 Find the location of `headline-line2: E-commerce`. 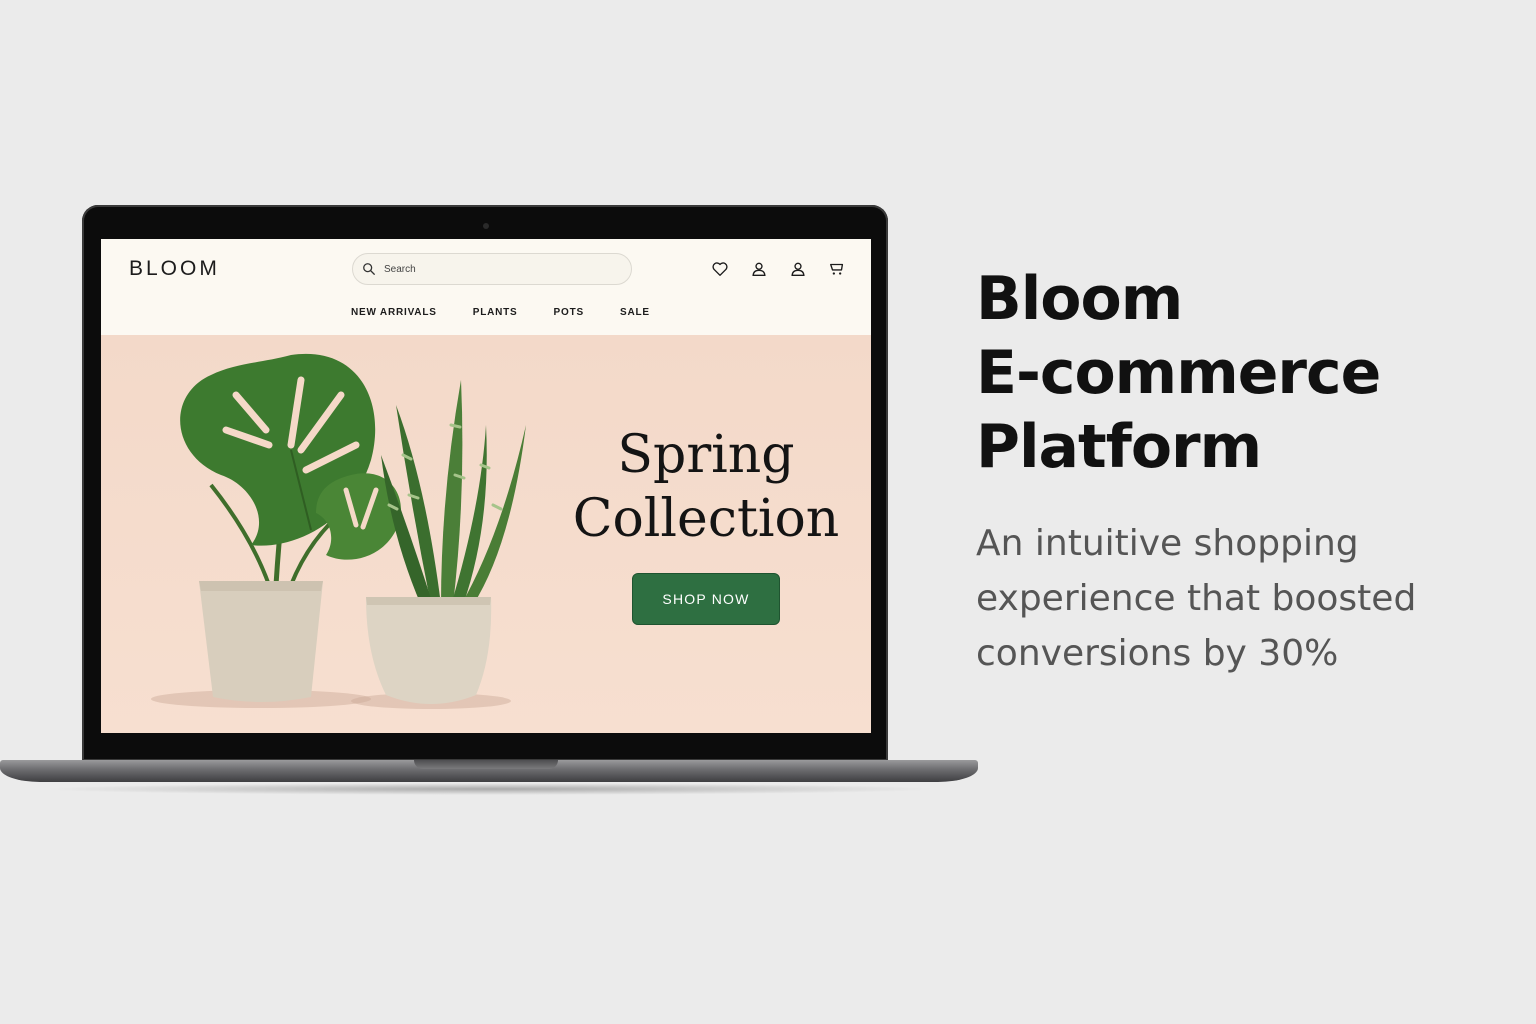

headline-line2: E-commerce is located at coordinates (1178, 373).